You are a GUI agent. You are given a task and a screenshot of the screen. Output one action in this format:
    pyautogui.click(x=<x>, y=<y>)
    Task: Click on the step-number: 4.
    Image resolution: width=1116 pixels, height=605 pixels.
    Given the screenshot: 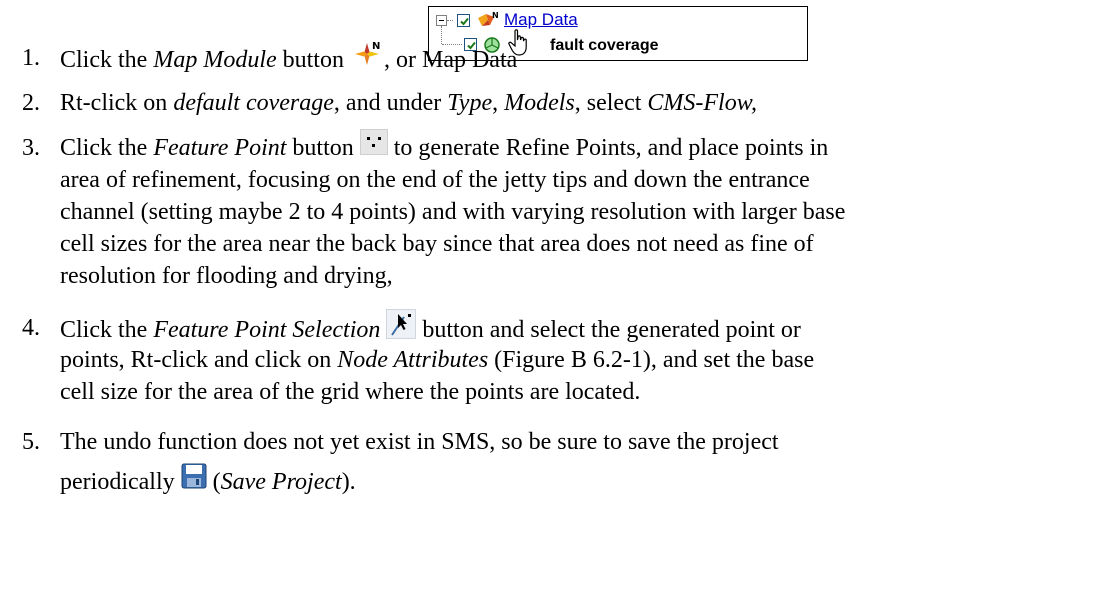 What is the action you would take?
    pyautogui.click(x=31, y=328)
    